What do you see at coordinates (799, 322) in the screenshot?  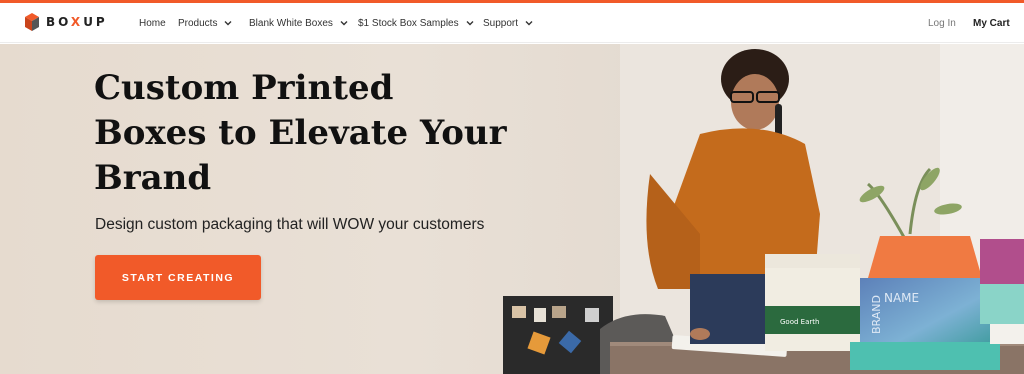 I see `svg-text: Good Earth` at bounding box center [799, 322].